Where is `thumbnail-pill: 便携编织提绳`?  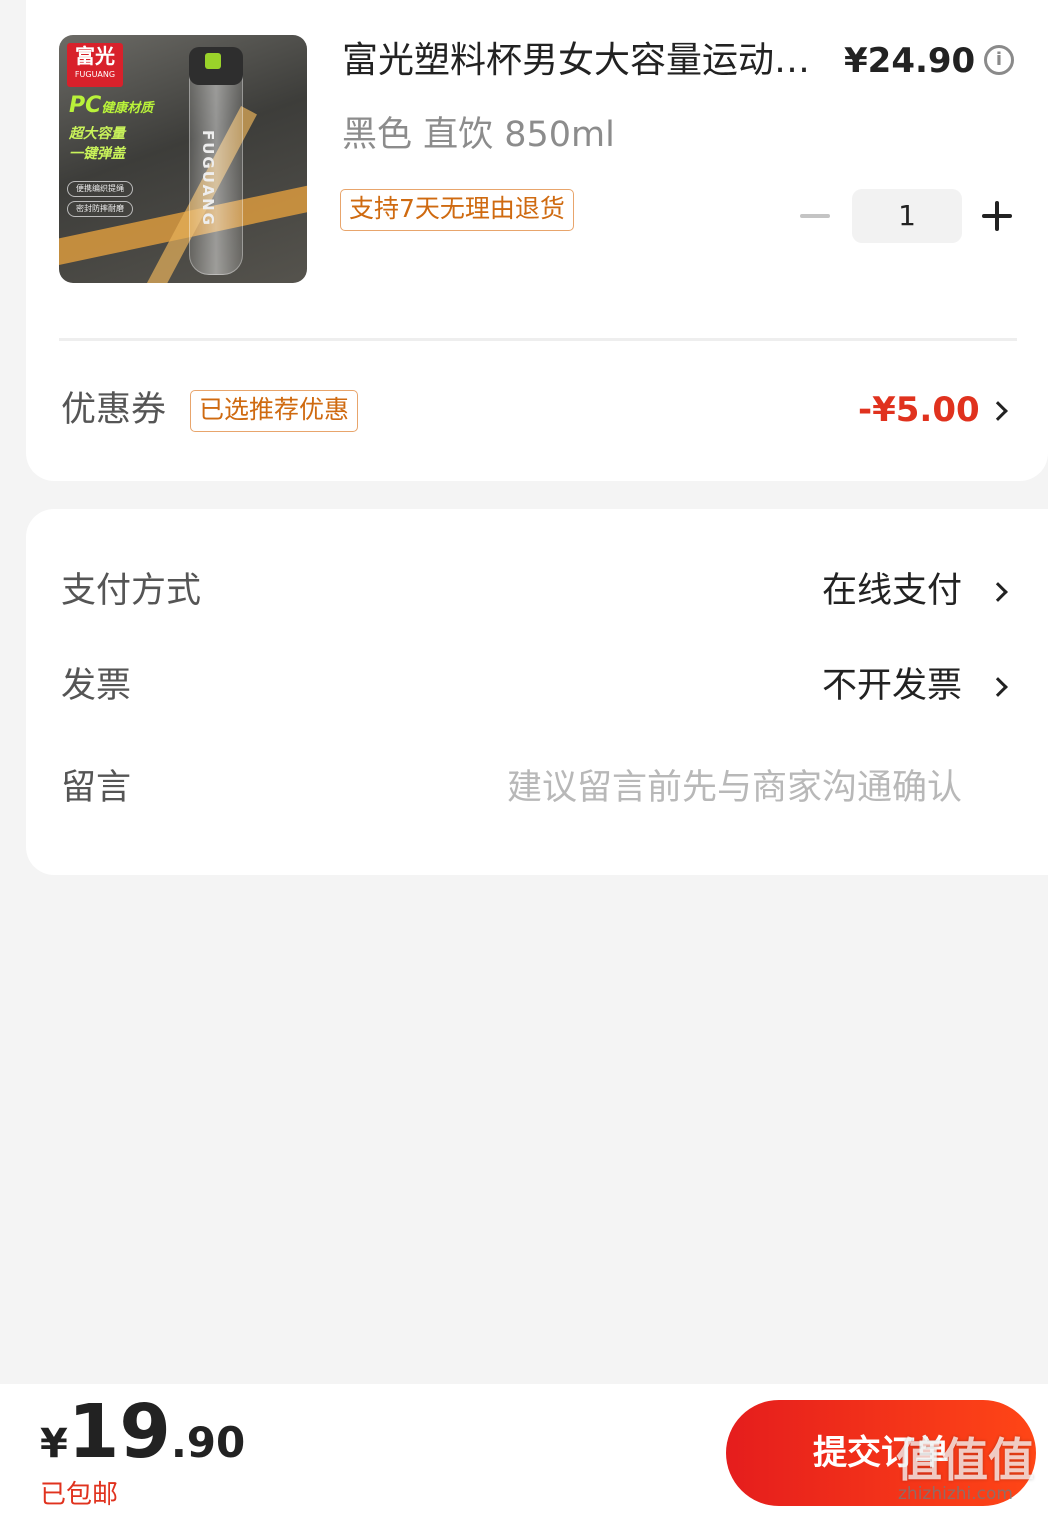 thumbnail-pill: 便携编织提绳 is located at coordinates (100, 189).